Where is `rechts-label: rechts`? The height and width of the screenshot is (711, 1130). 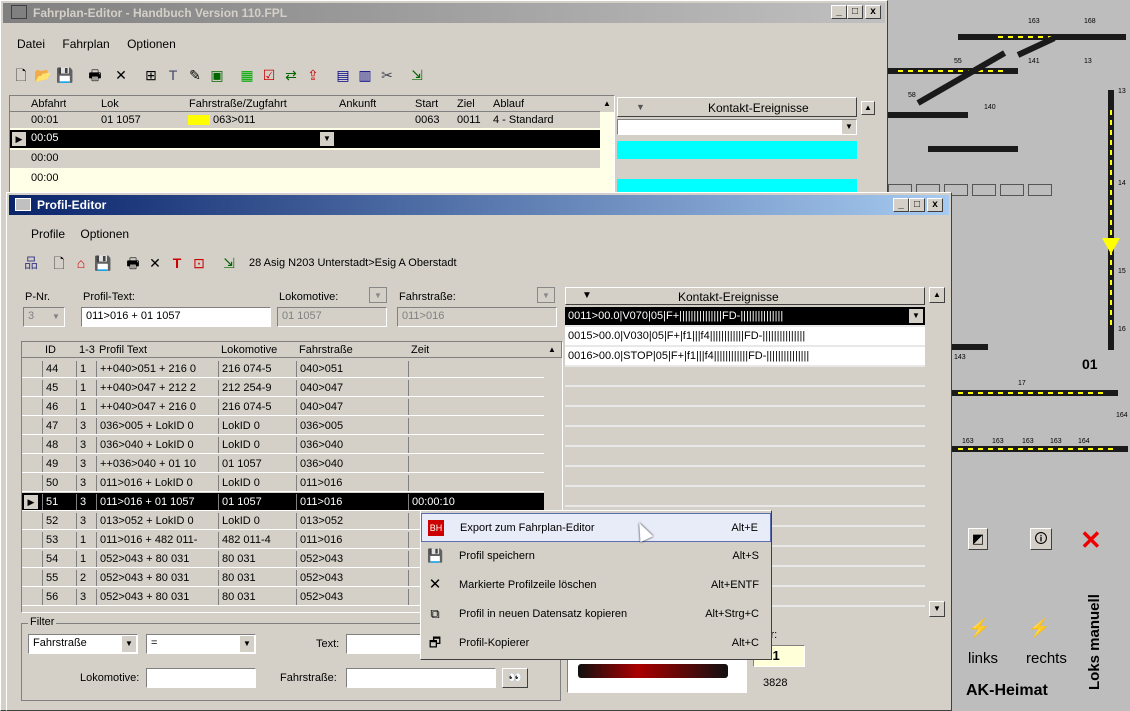
rechts-label: rechts is located at coordinates (1046, 658).